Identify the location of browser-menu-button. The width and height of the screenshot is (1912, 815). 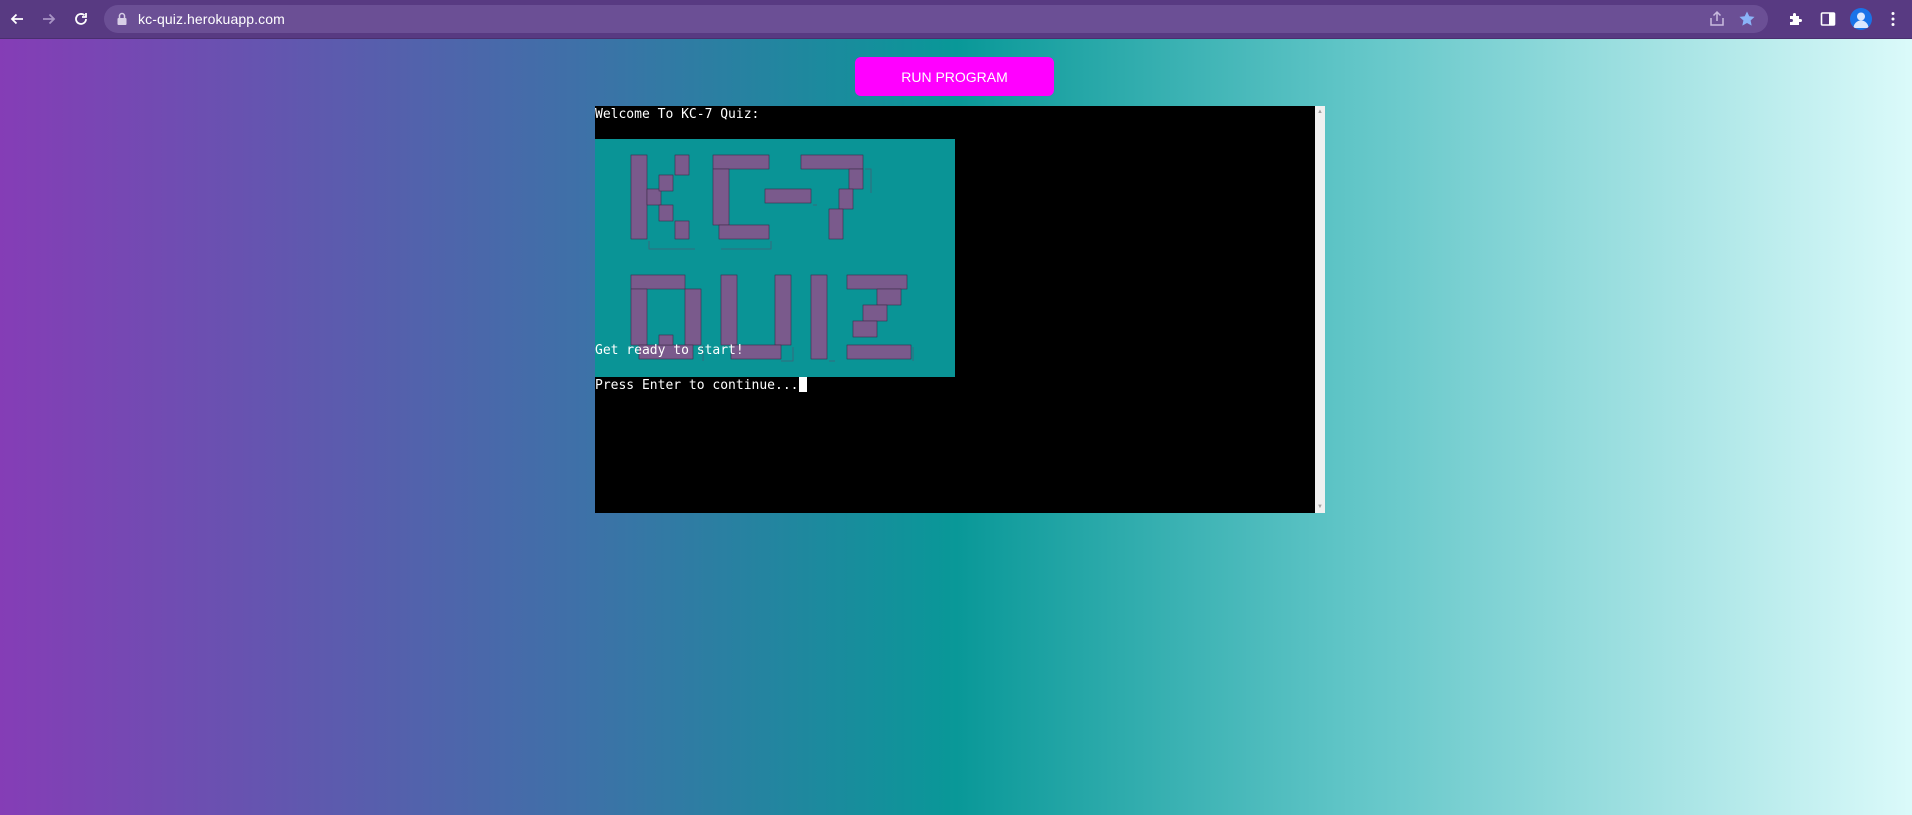
(1893, 19).